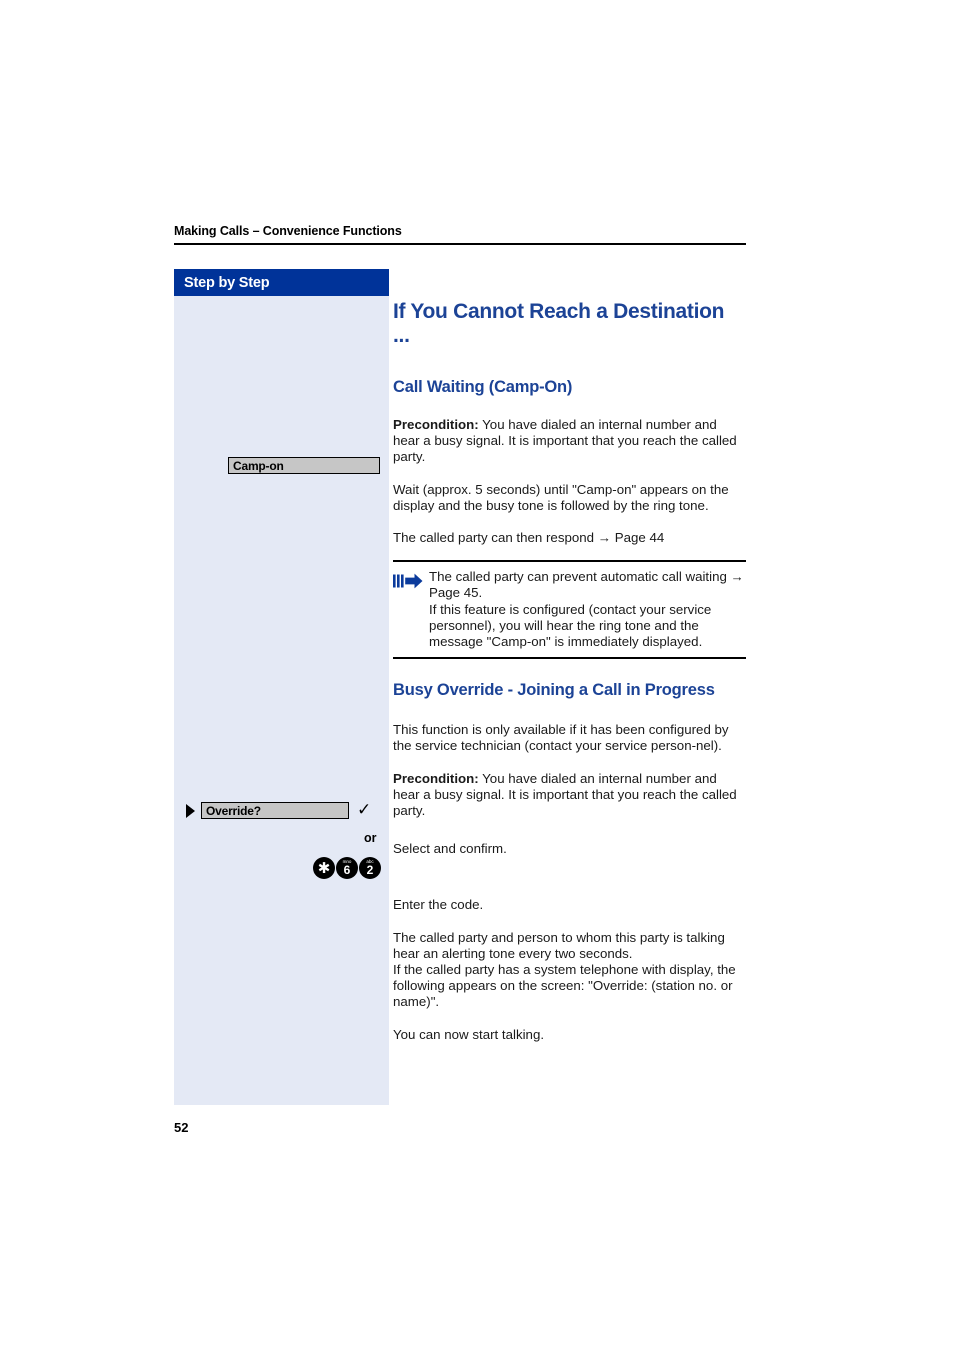 The image size is (954, 1351). What do you see at coordinates (450, 849) in the screenshot?
I see `select-confirm-paragraph: Select and confirm.` at bounding box center [450, 849].